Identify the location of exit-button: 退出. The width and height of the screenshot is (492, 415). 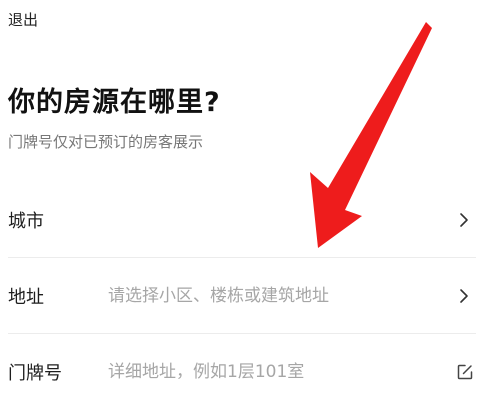
(23, 20).